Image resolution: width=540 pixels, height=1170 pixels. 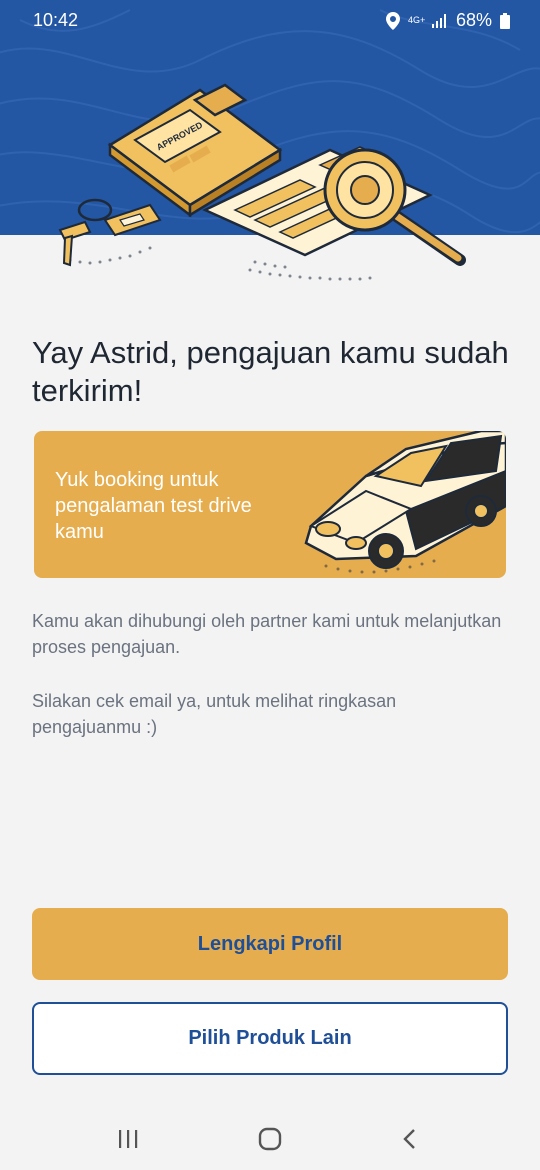 I want to click on battery-icon, so click(x=505, y=20).